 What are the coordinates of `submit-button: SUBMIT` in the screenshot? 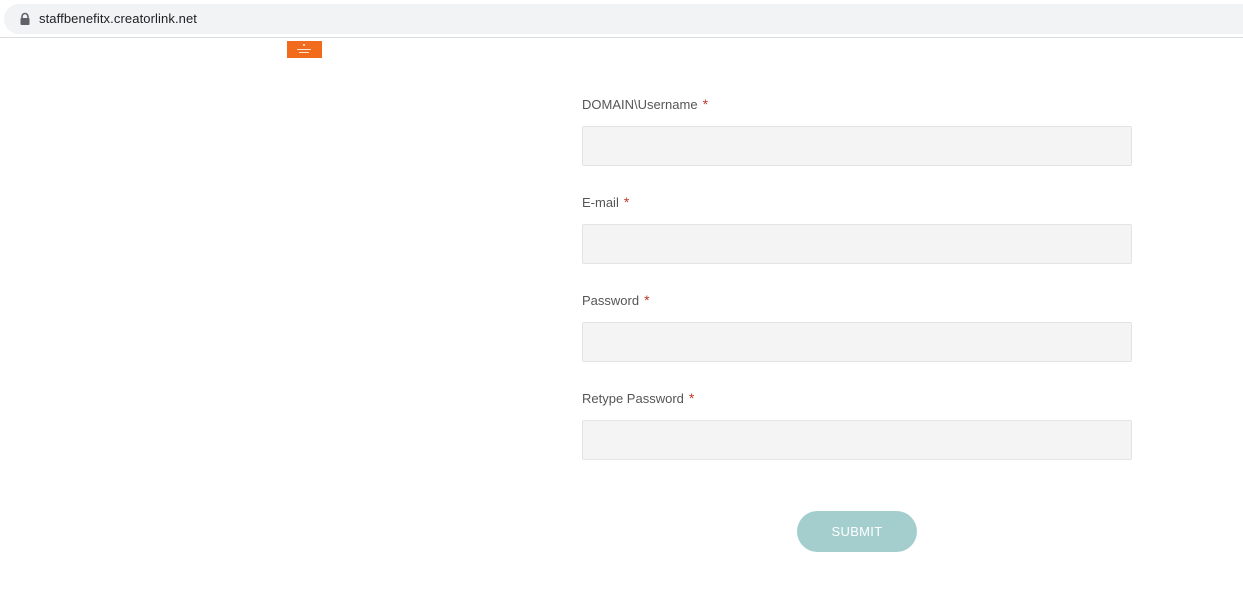 It's located at (857, 531).